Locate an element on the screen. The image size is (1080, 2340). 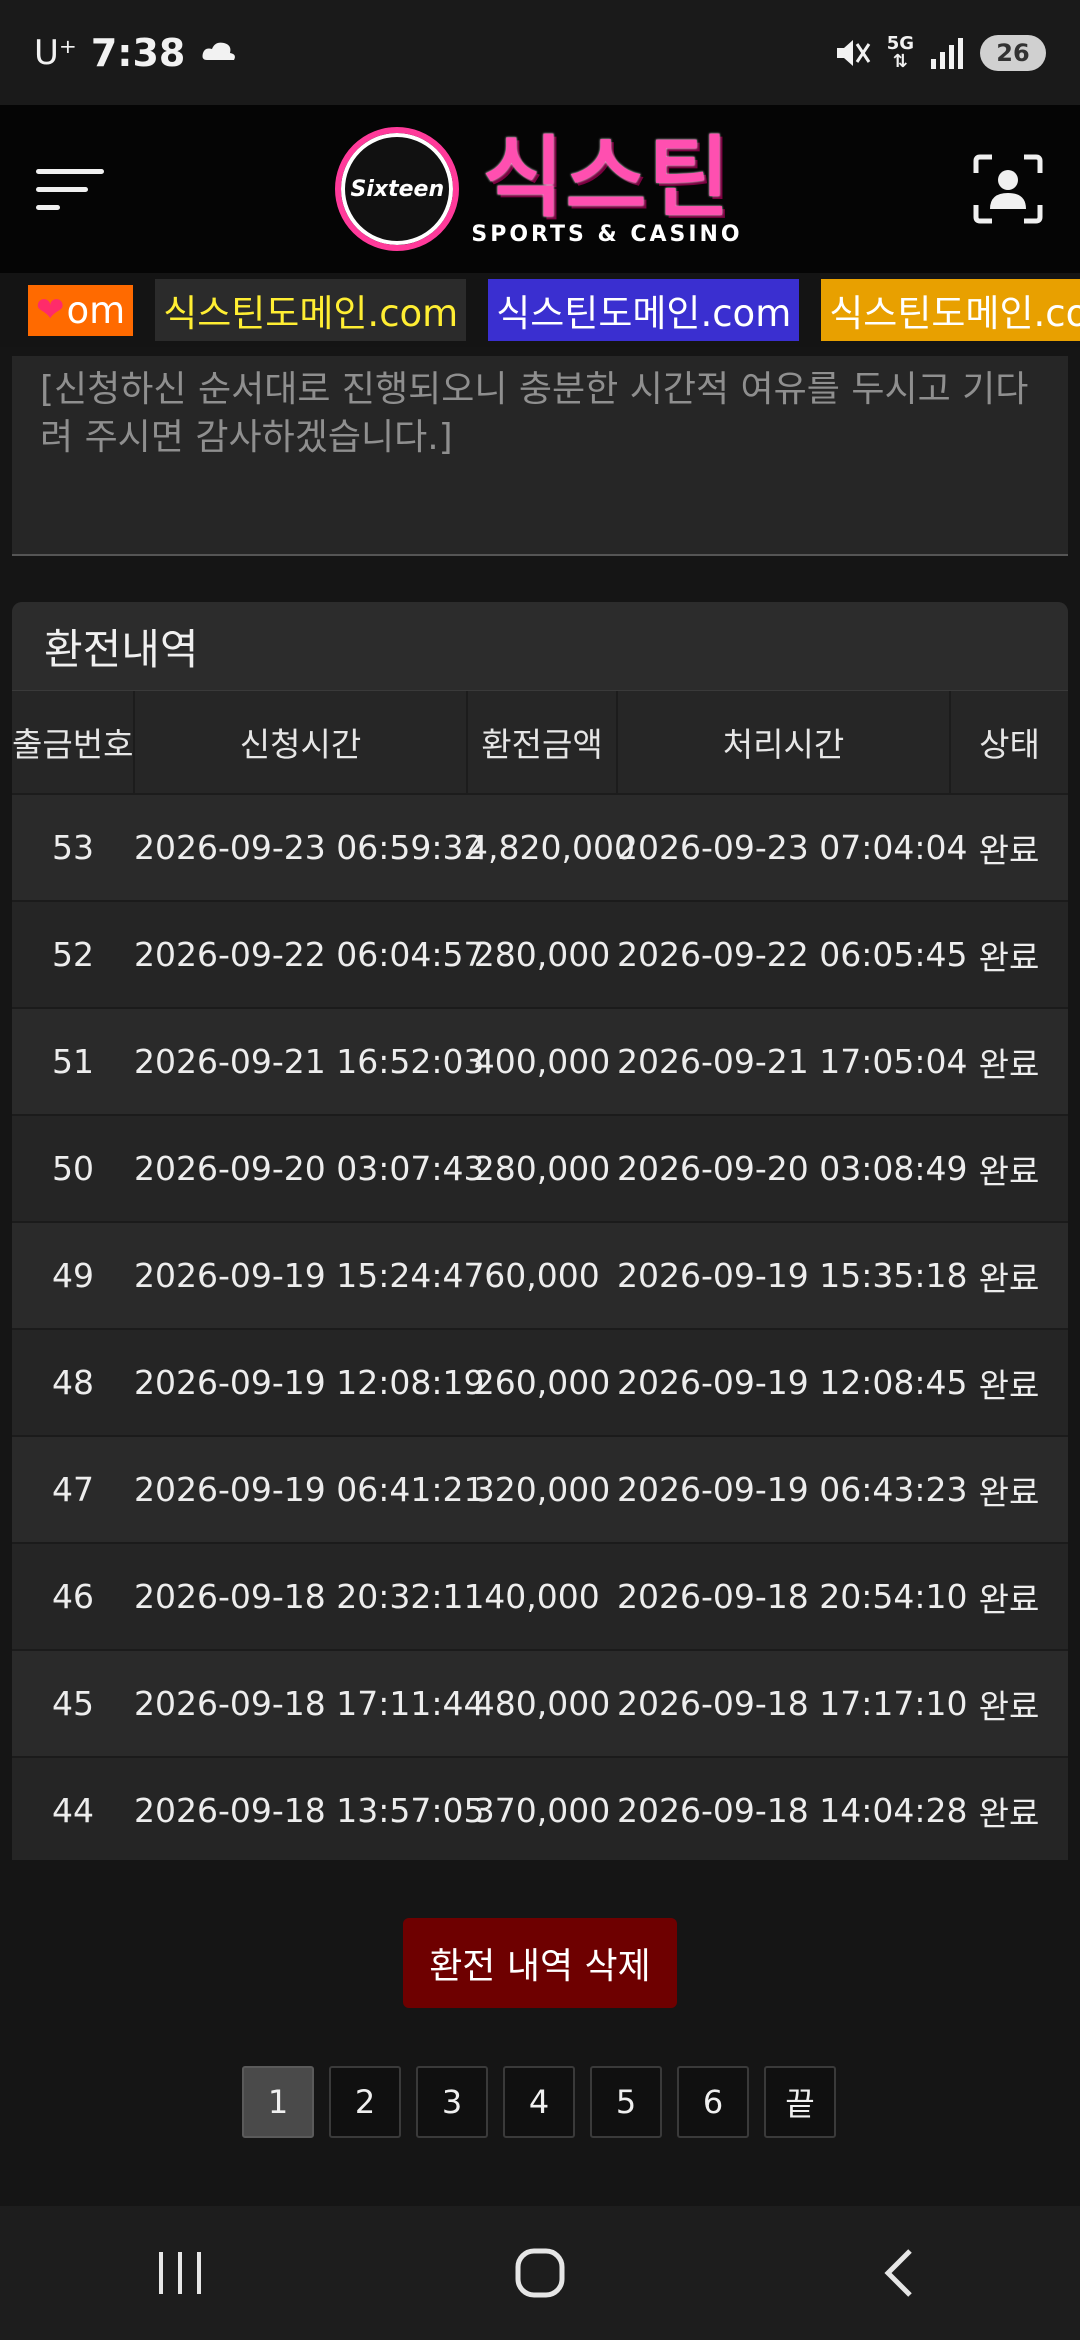
system-navigation-bar is located at coordinates (540, 2273).